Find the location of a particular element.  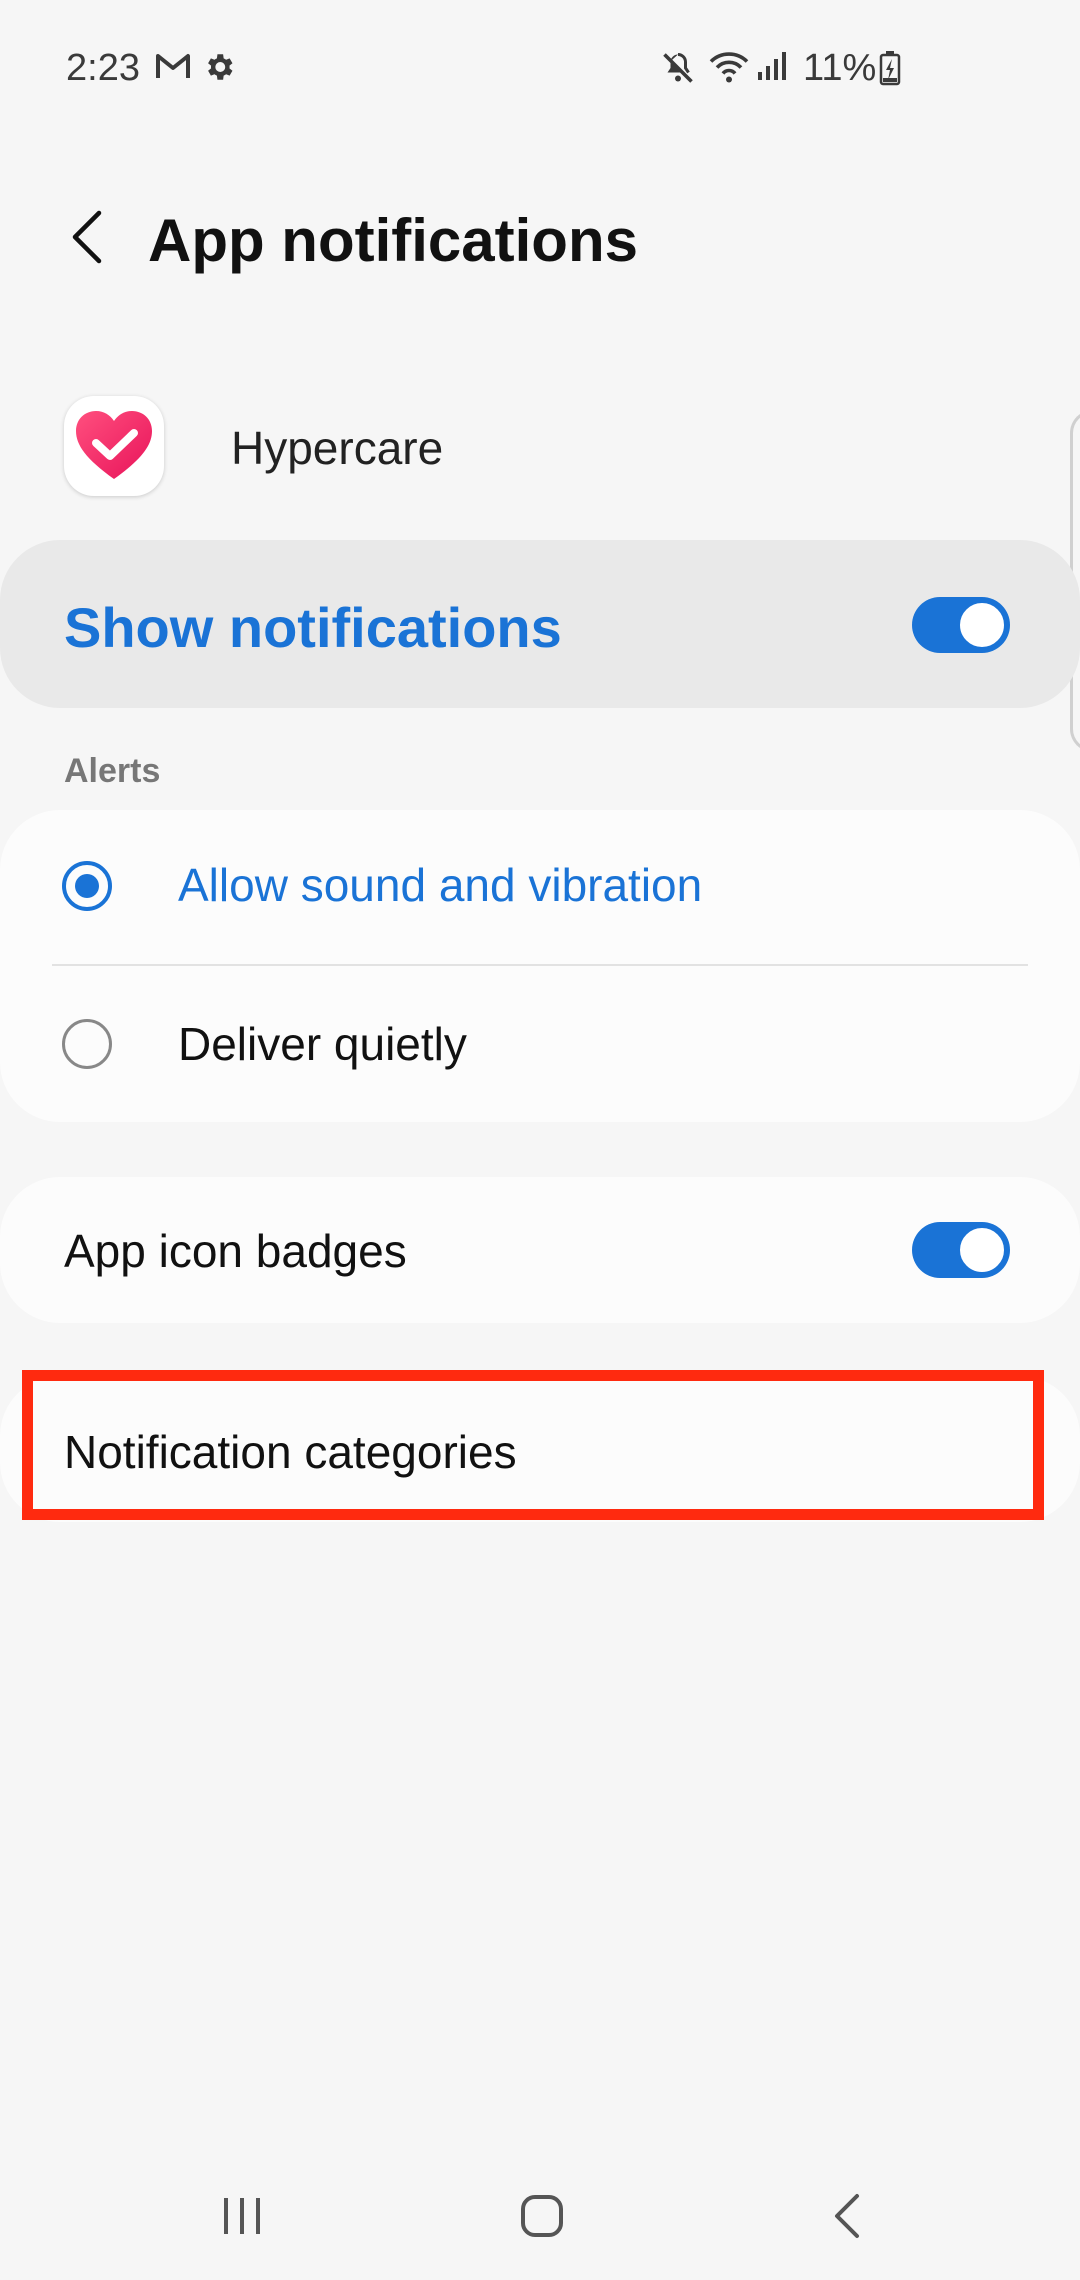

chevron-left-icon is located at coordinates (87, 239).